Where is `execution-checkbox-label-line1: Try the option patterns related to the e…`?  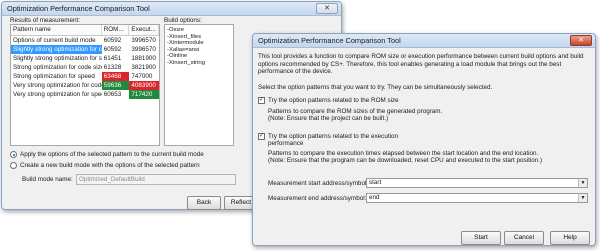 execution-checkbox-label-line1: Try the option patterns related to the e… is located at coordinates (333, 136).